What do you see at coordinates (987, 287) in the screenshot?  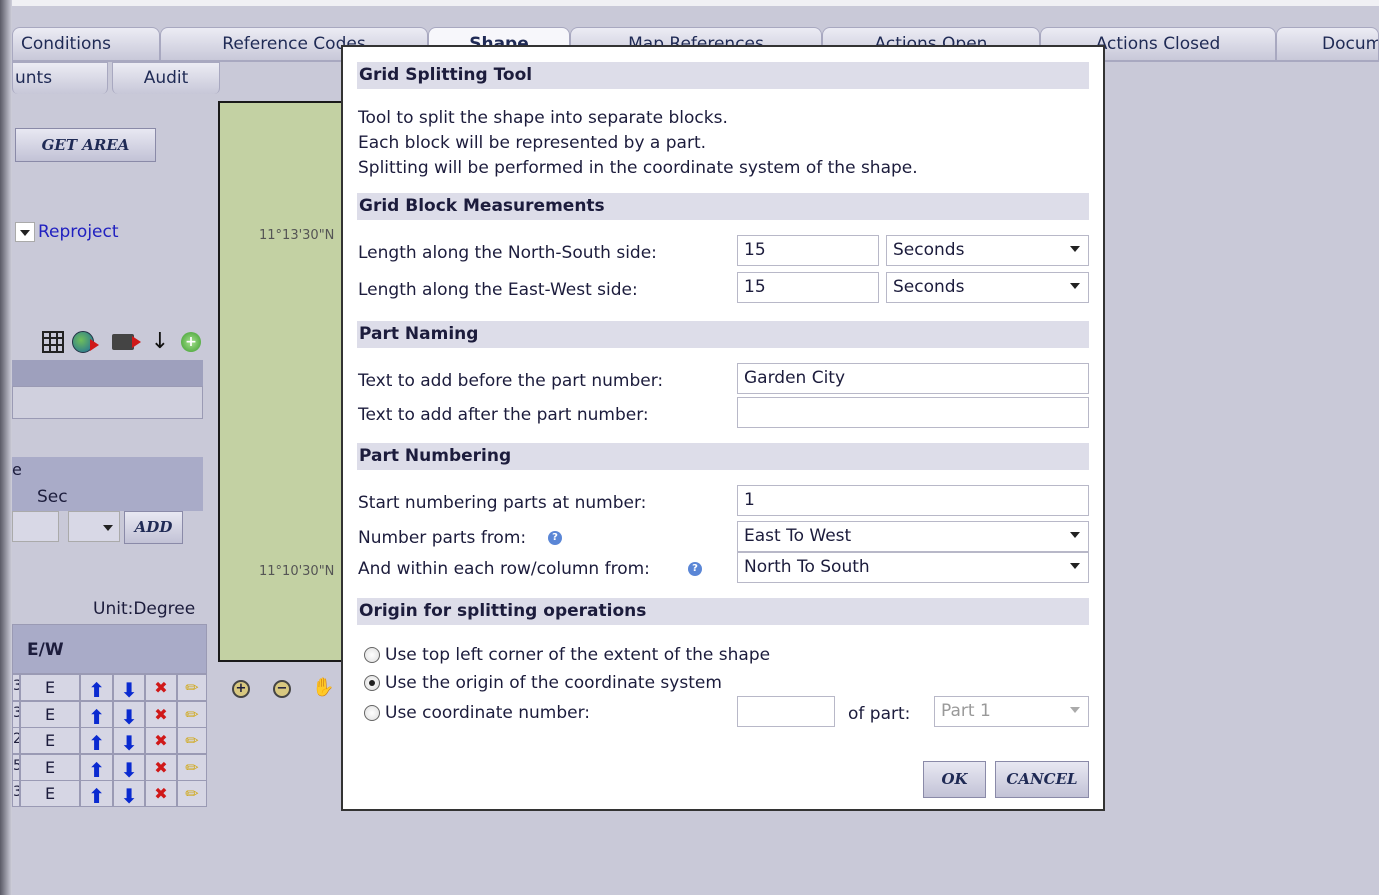 I see `ew-unit-select: Seconds` at bounding box center [987, 287].